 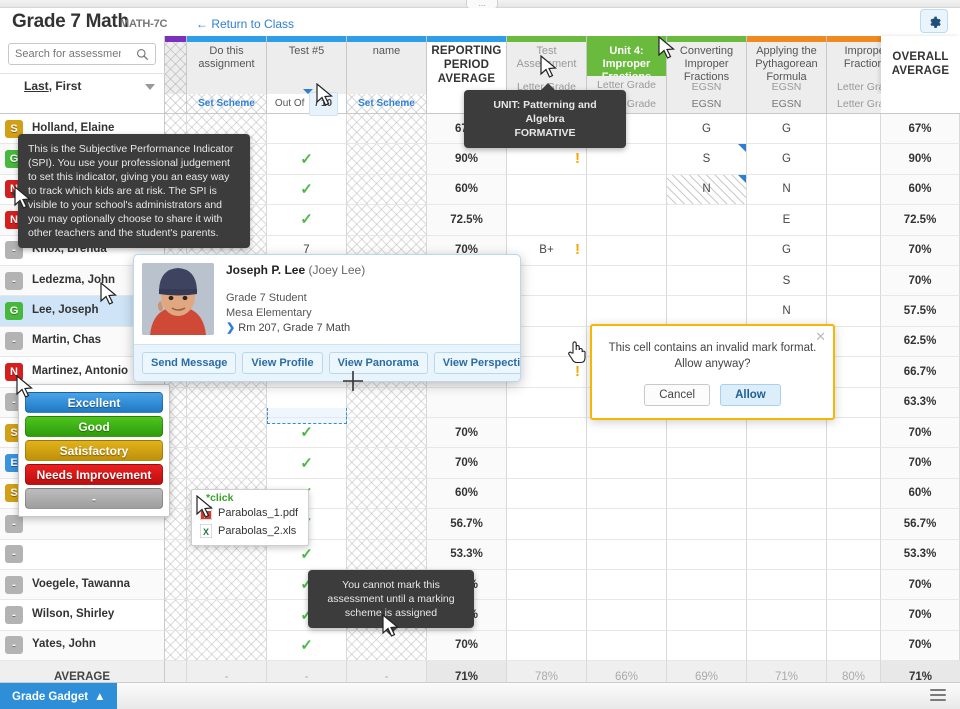 I want to click on grid-cell-overall: 56.7%, so click(x=920, y=524).